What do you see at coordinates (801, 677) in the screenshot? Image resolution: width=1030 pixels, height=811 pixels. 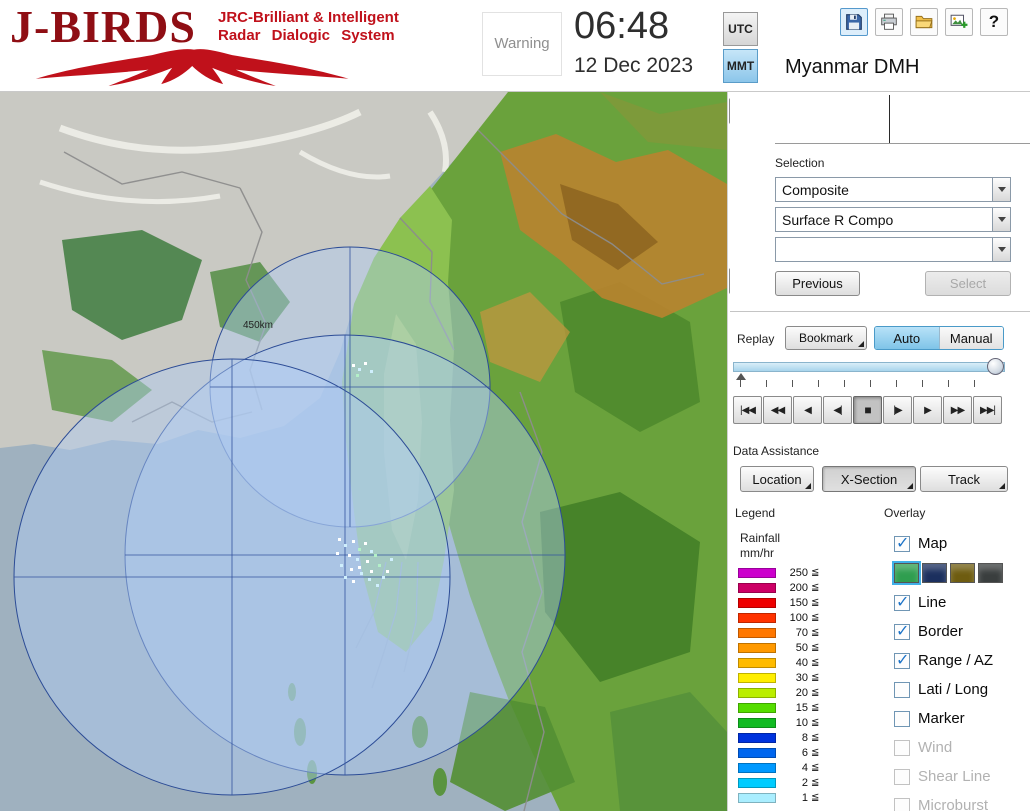 I see `legend-value: 30` at bounding box center [801, 677].